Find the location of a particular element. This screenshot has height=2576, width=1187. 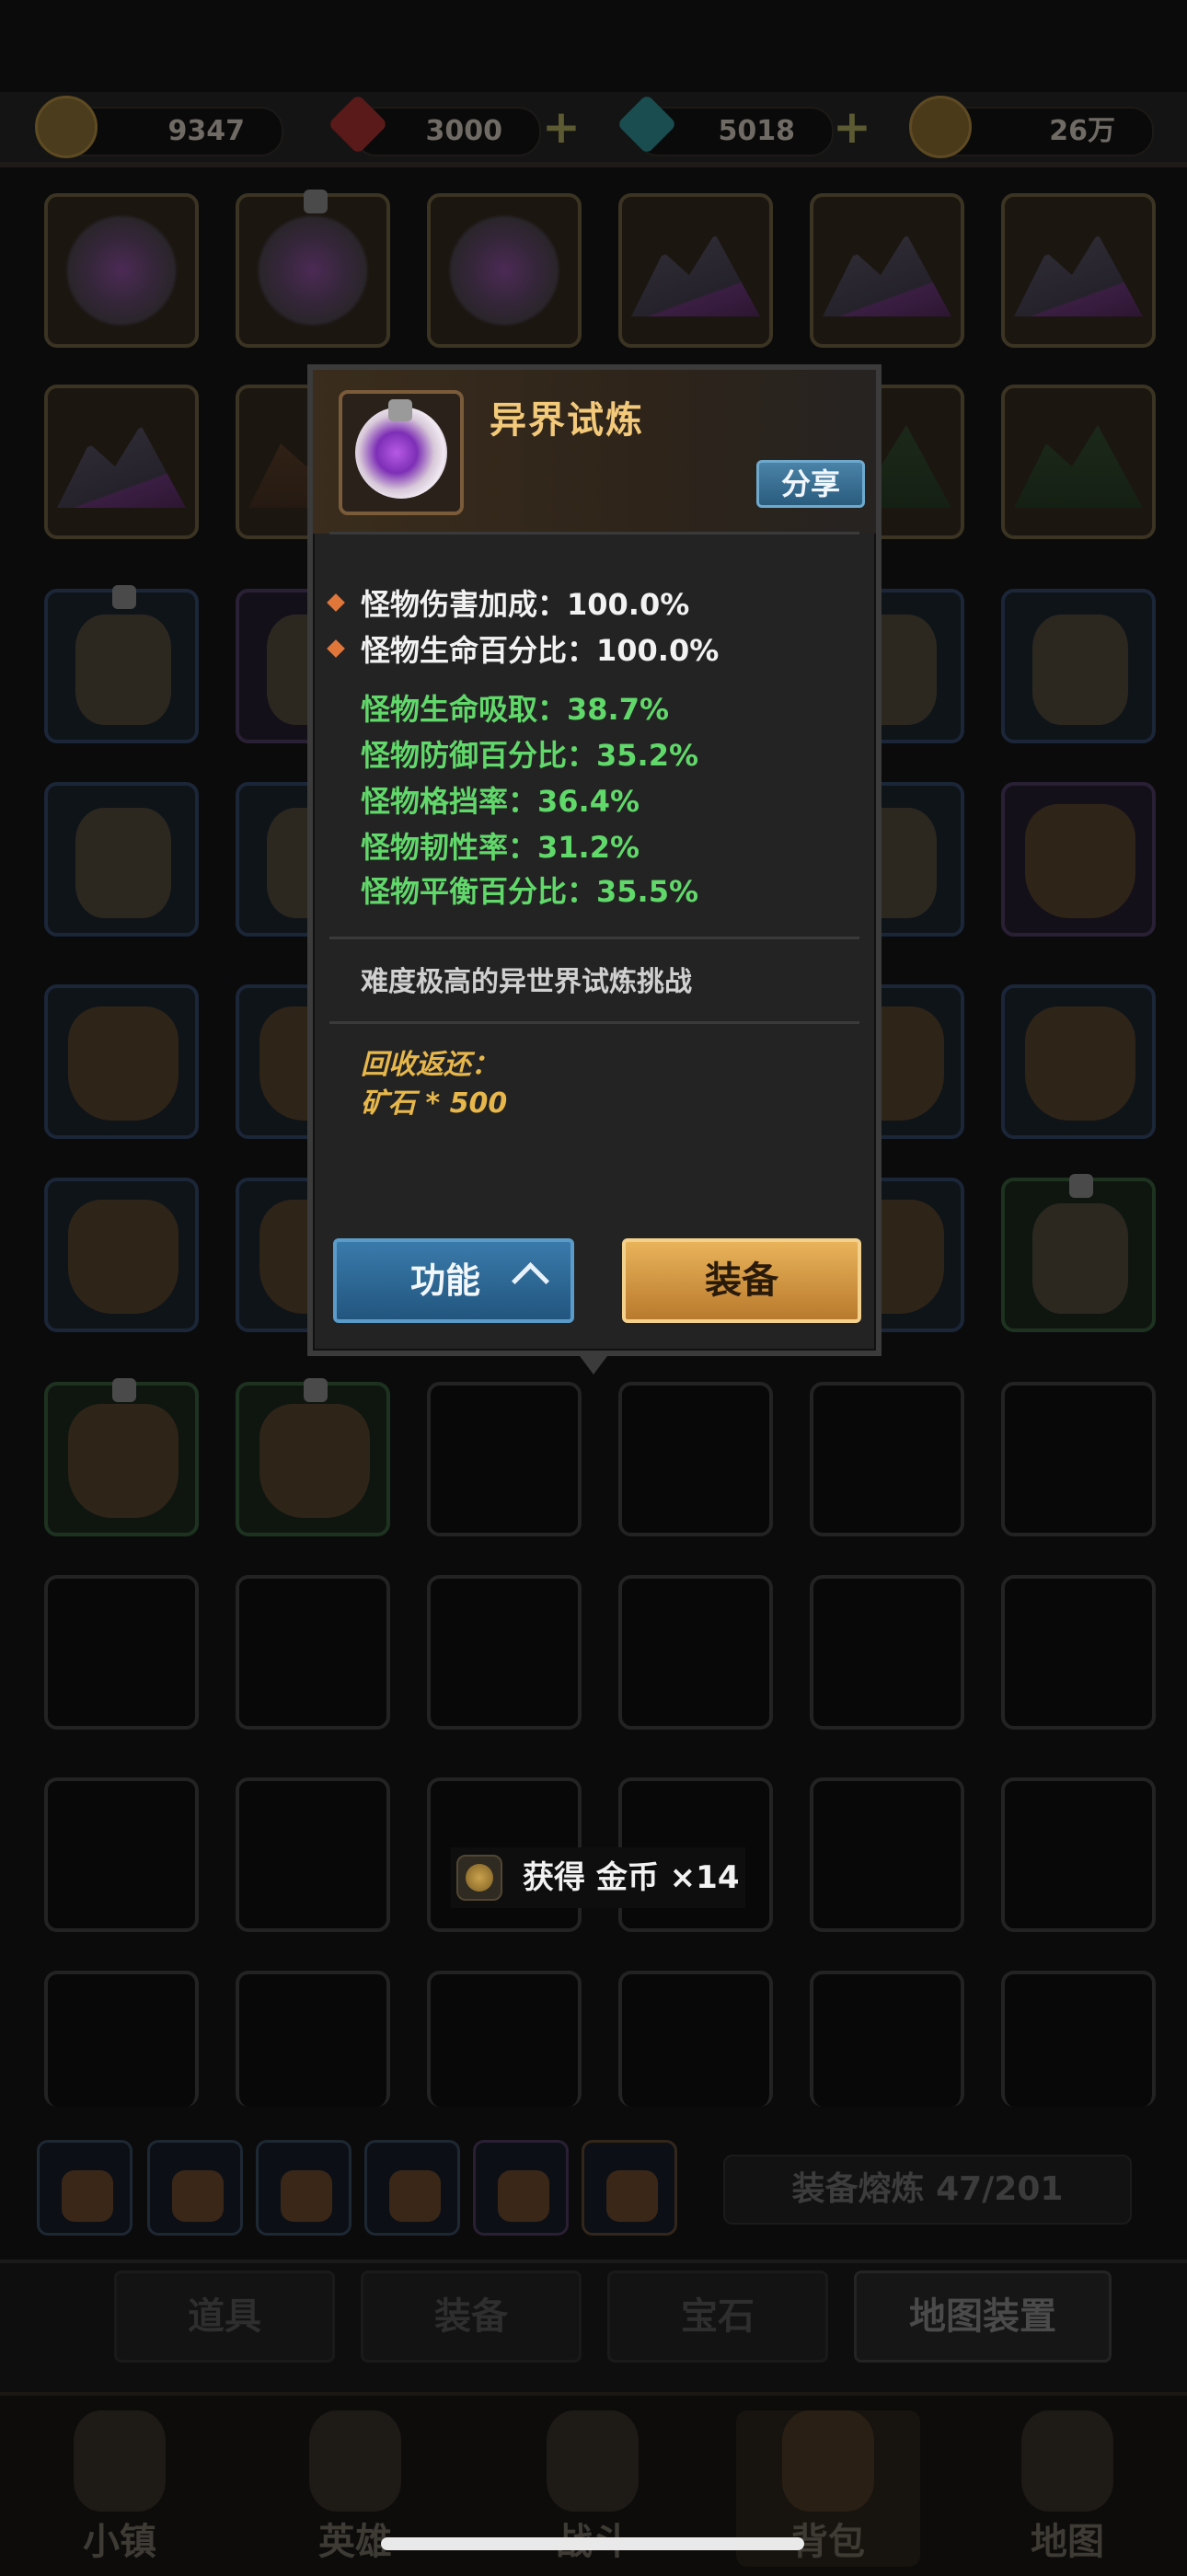

nav-map: 地图 is located at coordinates (1067, 2488).